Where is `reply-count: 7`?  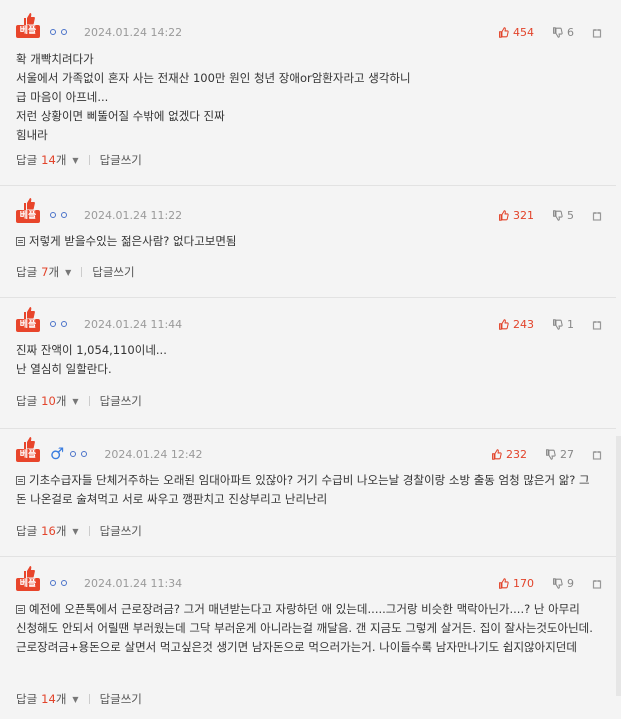 reply-count: 7 is located at coordinates (45, 272).